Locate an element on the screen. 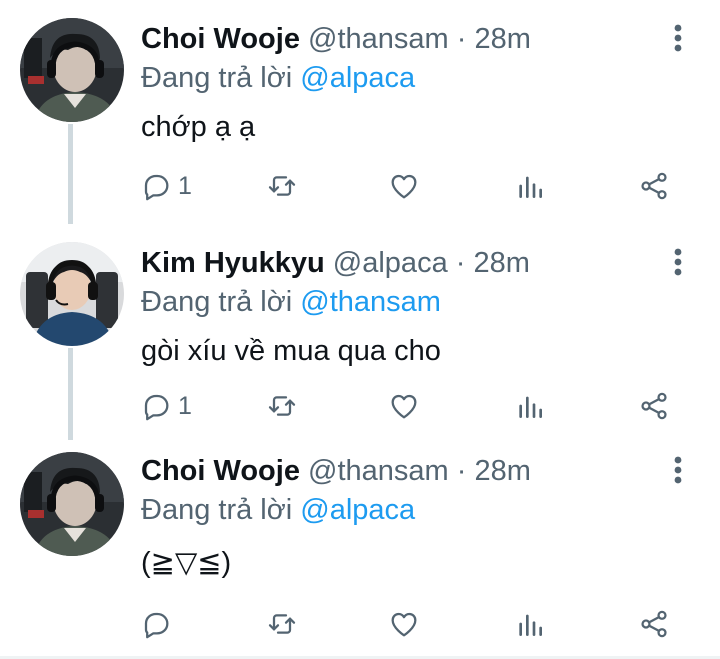  tweet-header: Kim Hyukkyu @alpaca · 28m is located at coordinates (335, 263).